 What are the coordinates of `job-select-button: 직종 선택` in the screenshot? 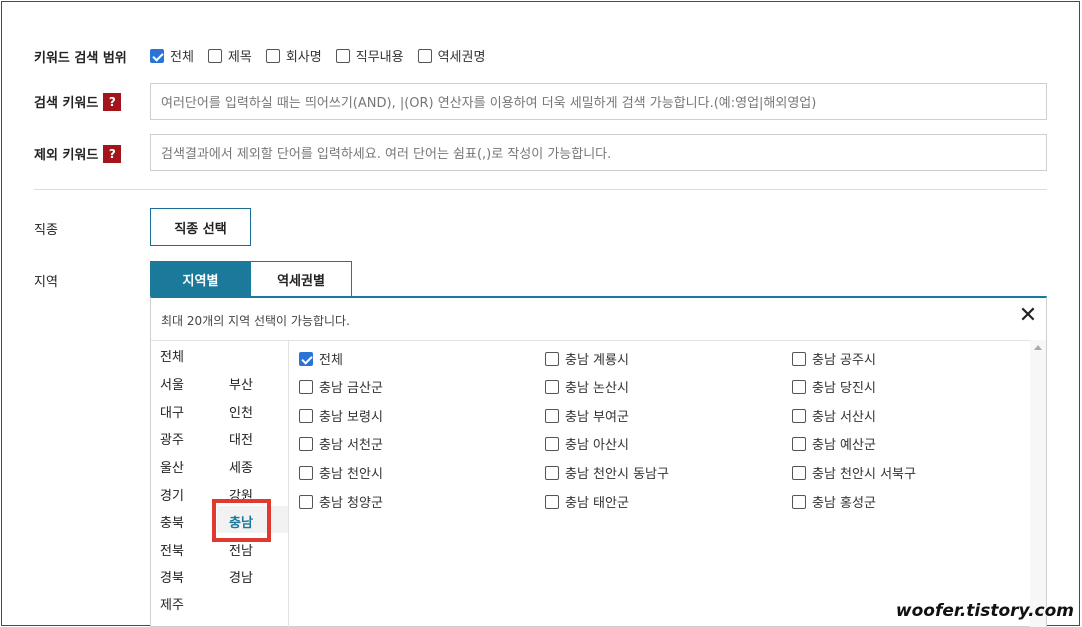 It's located at (200, 227).